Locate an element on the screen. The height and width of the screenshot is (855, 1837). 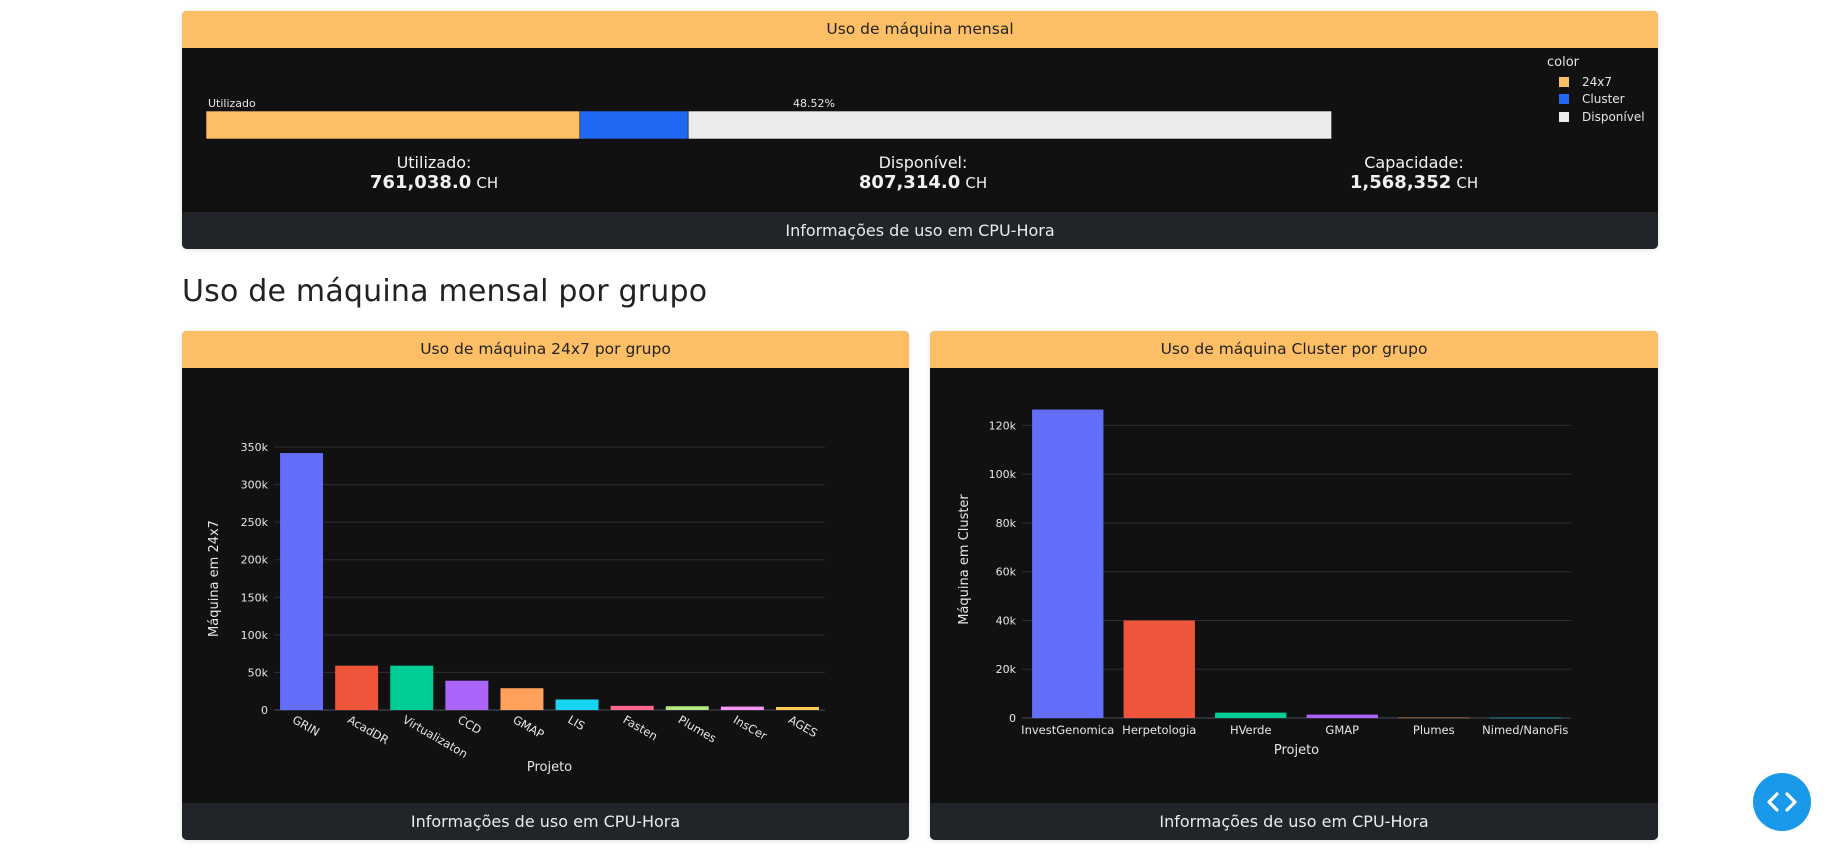
chart-cluster-bar-gmap is located at coordinates (1342, 716).